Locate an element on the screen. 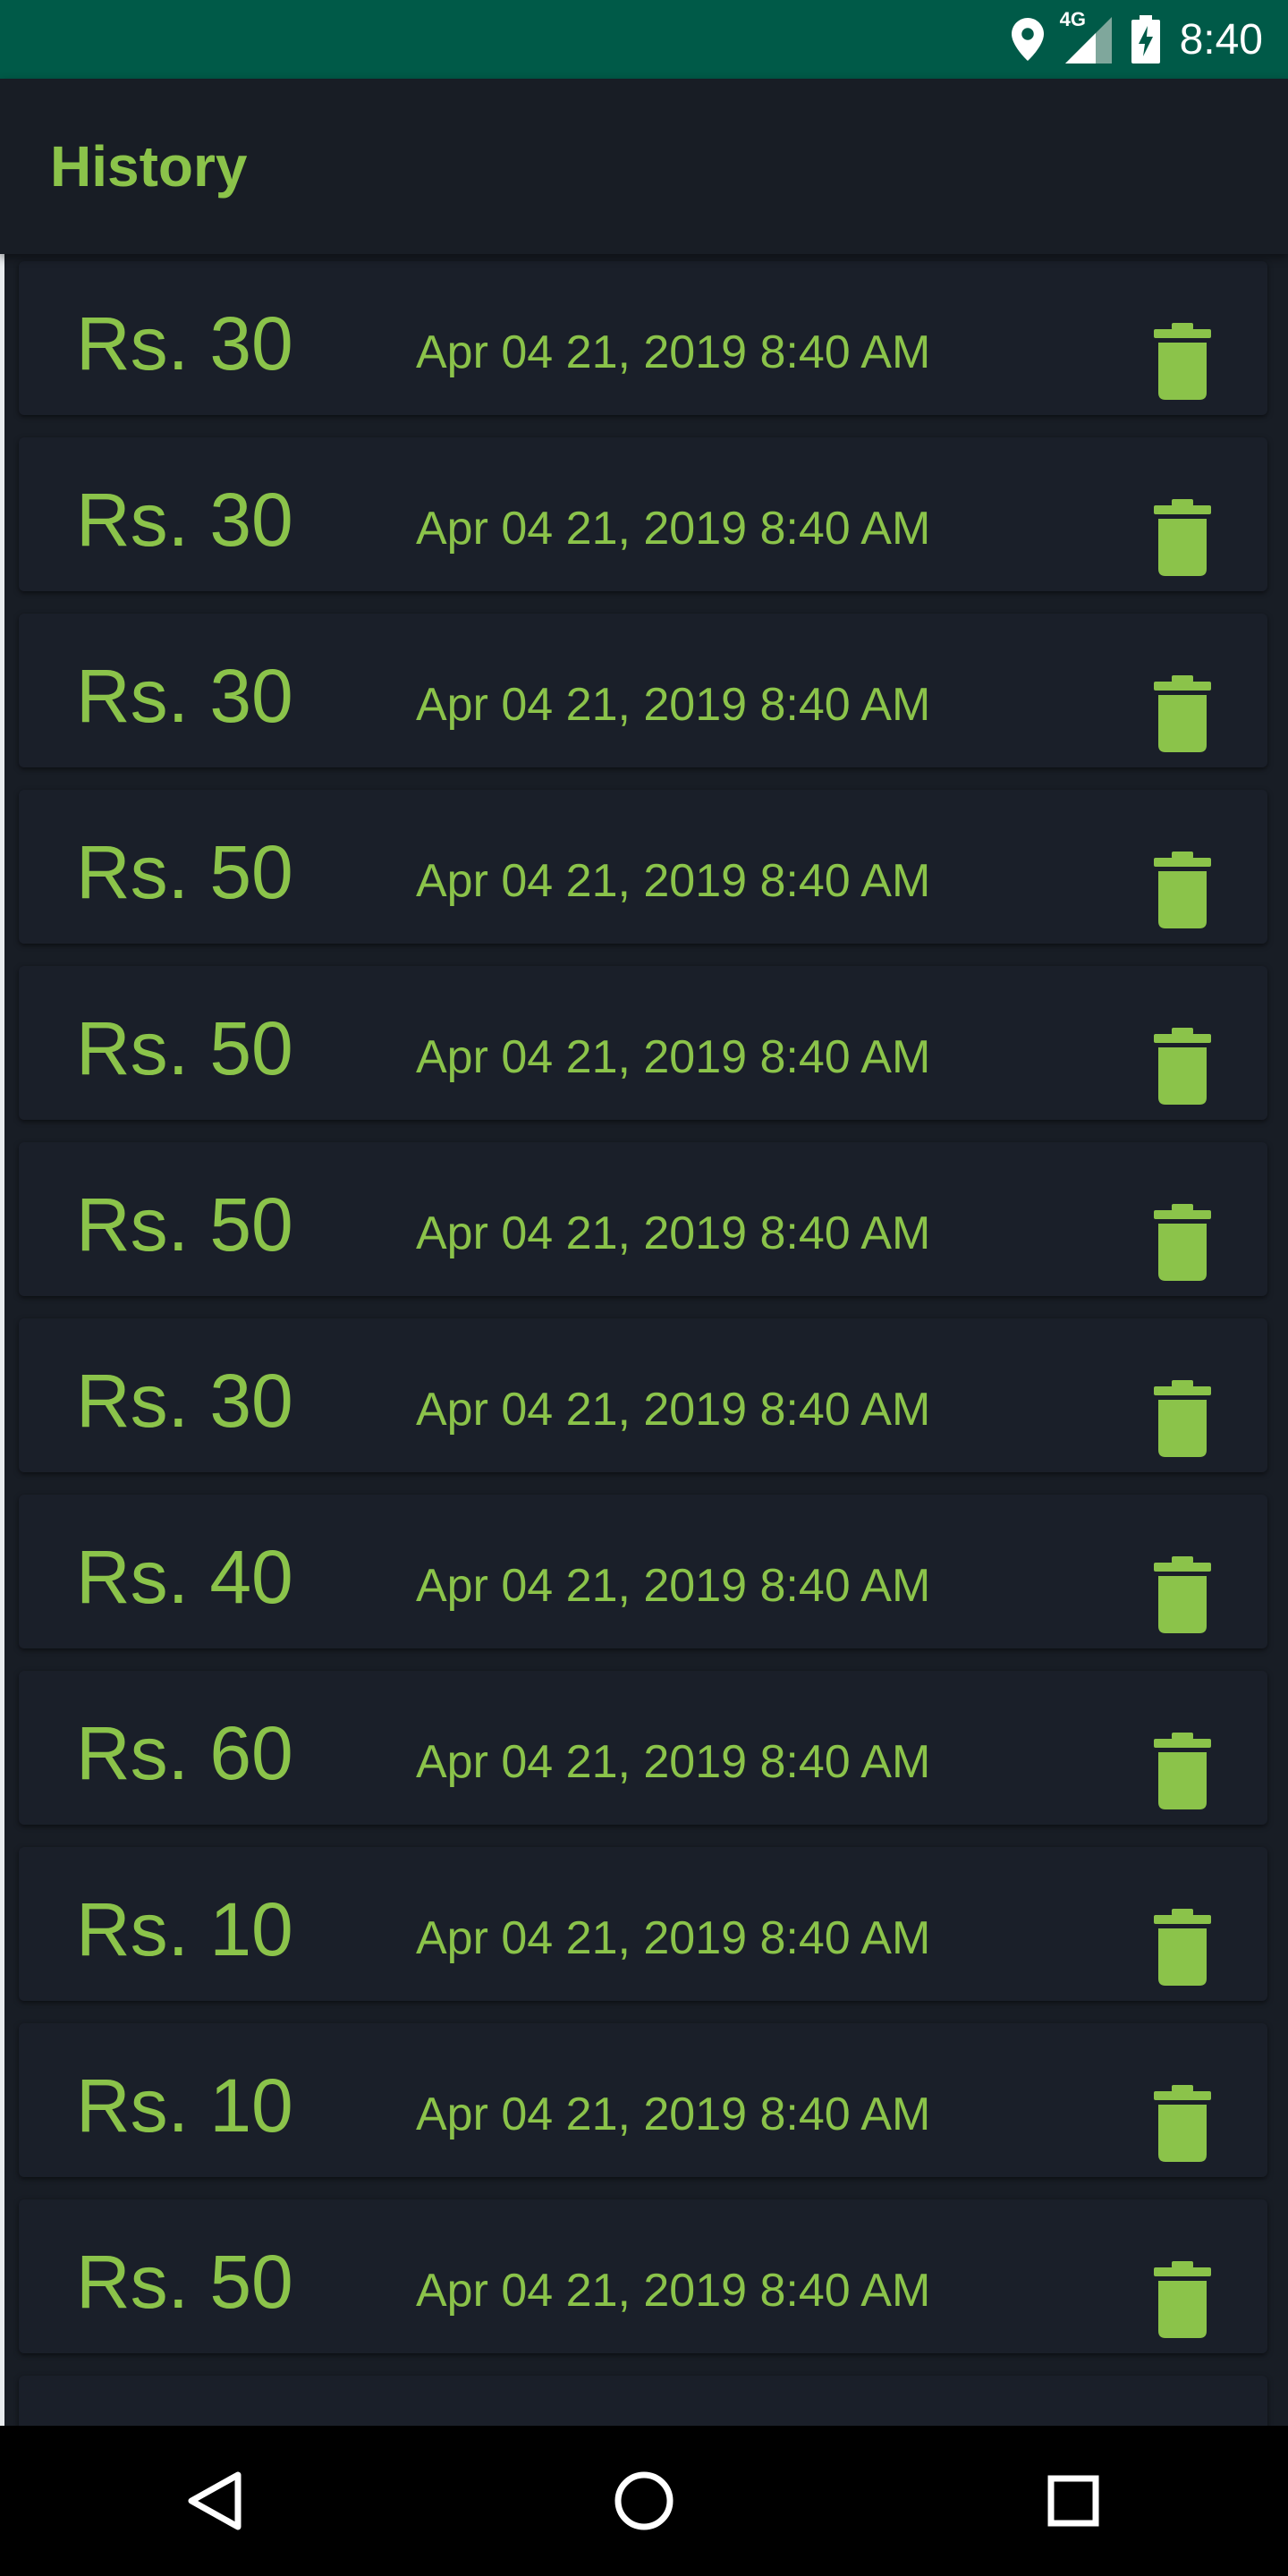 This screenshot has height=2576, width=1288. signal-icon: 4G is located at coordinates (1086, 36).